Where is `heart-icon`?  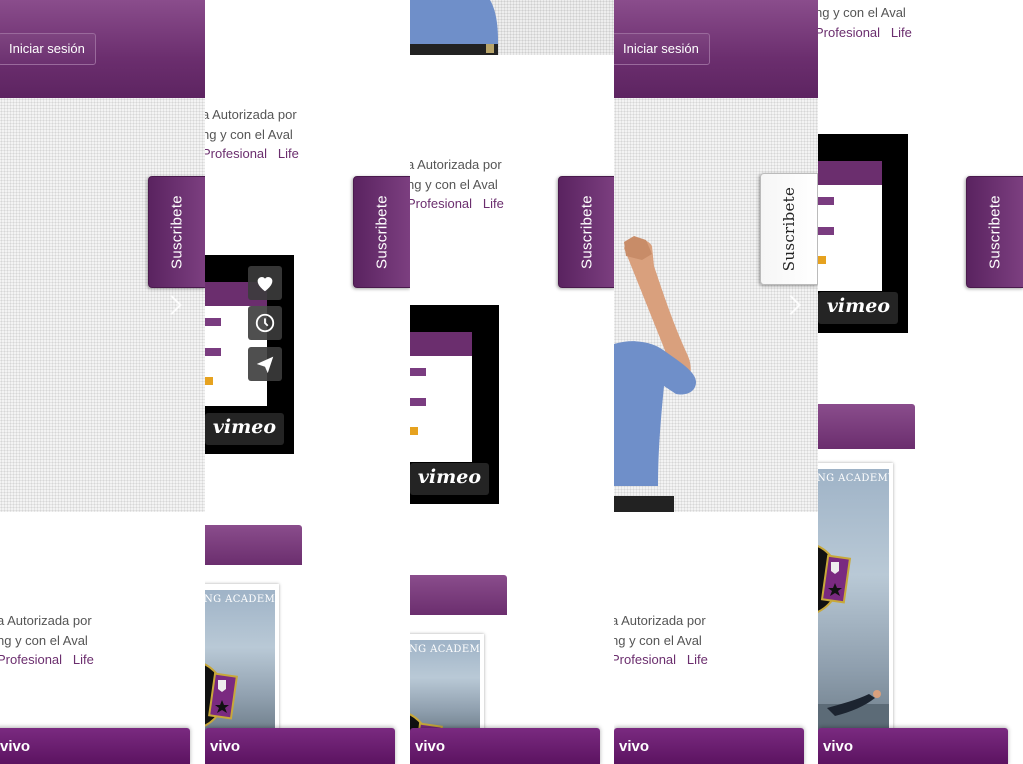
heart-icon is located at coordinates (265, 284).